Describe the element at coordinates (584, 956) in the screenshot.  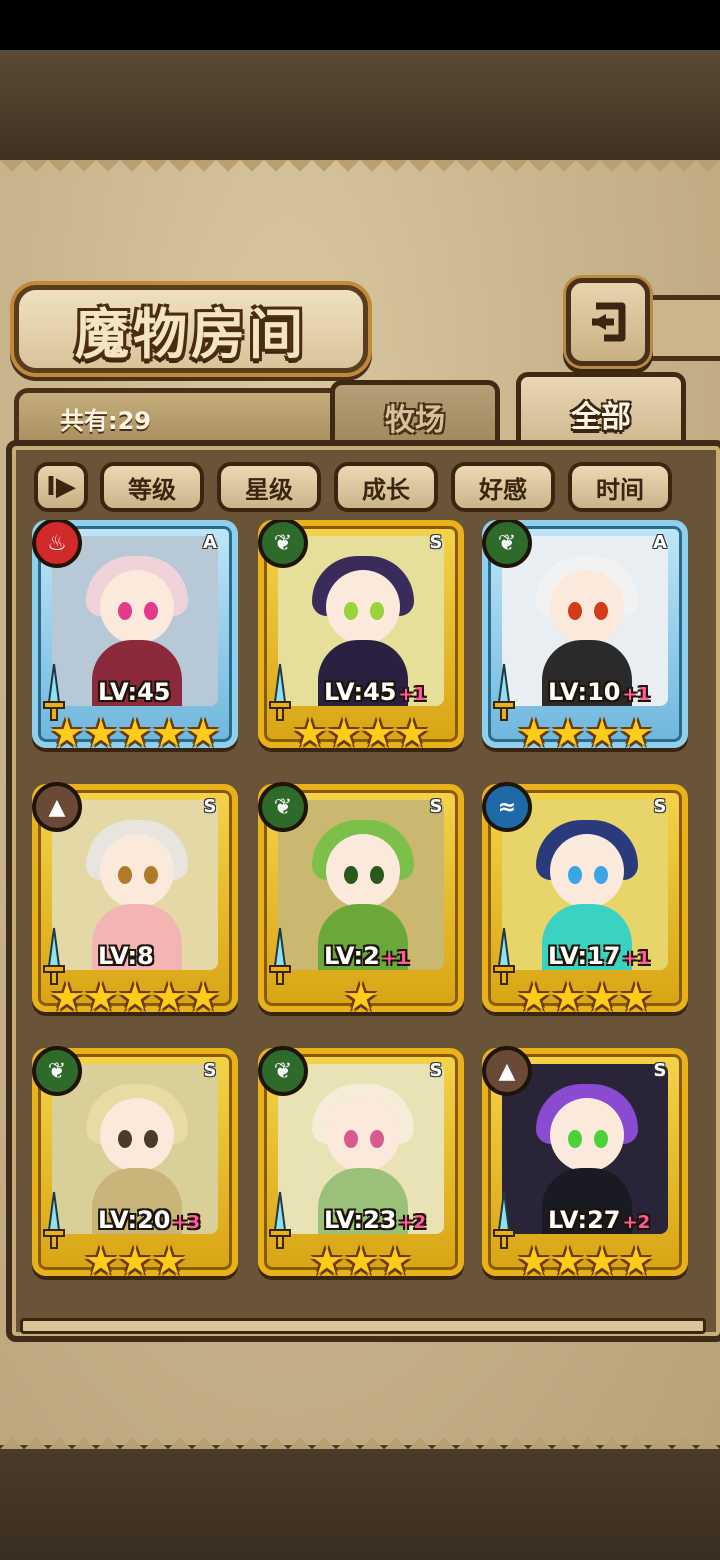
I see `level-value: LV:17` at that location.